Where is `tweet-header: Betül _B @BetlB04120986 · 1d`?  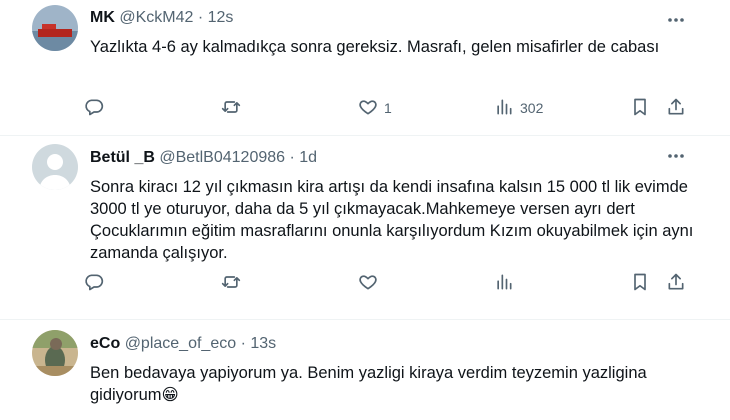 tweet-header: Betül _B @BetlB04120986 · 1d is located at coordinates (203, 158).